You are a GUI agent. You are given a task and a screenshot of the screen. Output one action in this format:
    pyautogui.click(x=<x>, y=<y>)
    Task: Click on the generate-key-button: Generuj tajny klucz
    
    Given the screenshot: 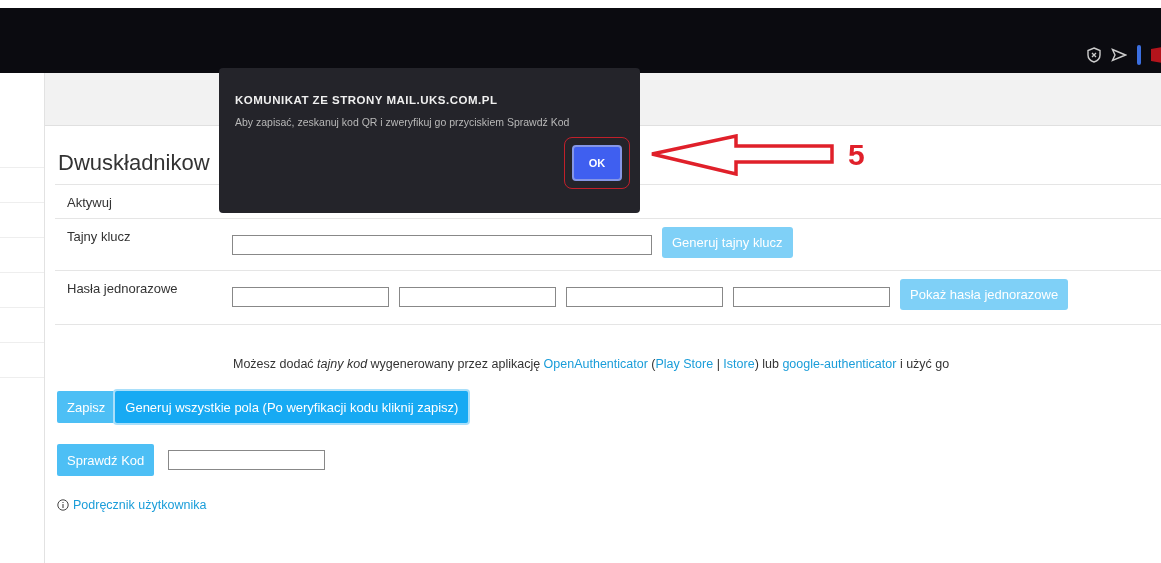 What is the action you would take?
    pyautogui.click(x=727, y=242)
    